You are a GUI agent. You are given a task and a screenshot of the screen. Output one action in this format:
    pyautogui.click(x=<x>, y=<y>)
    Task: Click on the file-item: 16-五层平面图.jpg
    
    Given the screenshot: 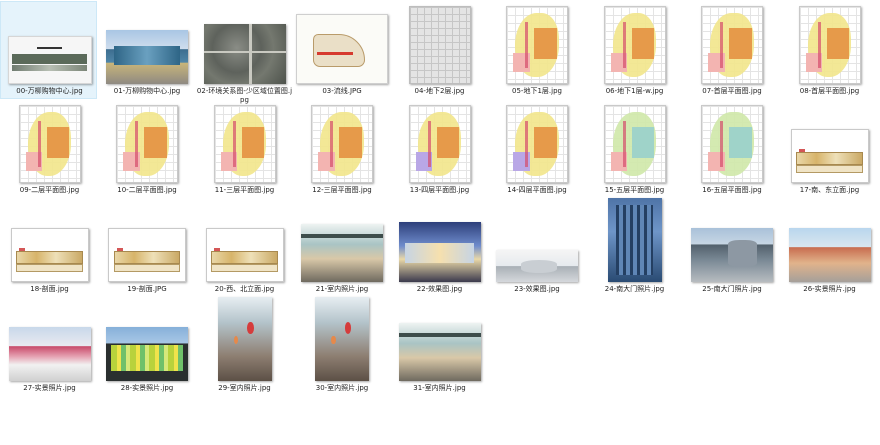 What is the action you would take?
    pyautogui.click(x=731, y=149)
    